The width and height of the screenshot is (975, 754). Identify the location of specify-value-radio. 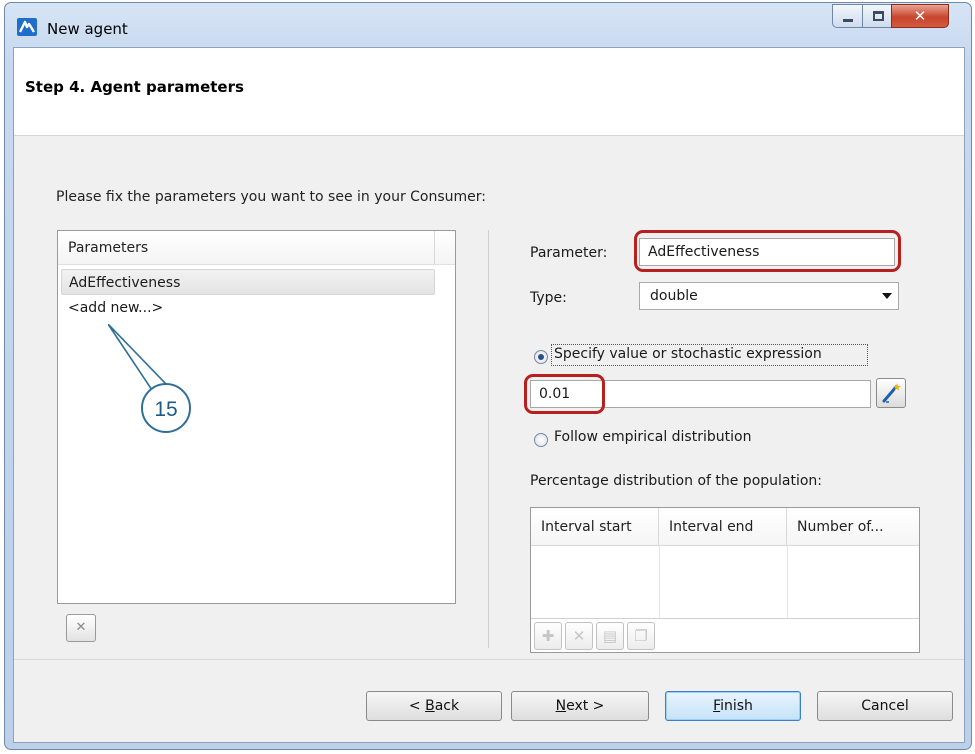
(541, 357).